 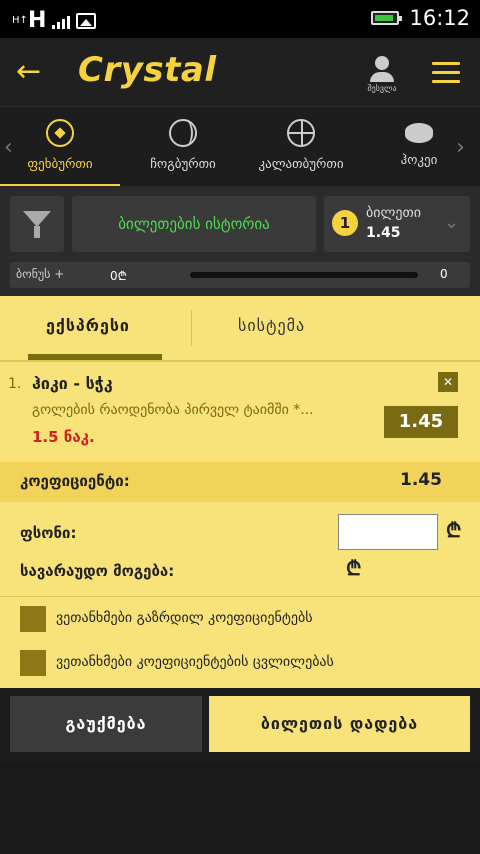 I want to click on coefficient-row: კოეფიციენტი: 1.45, so click(x=240, y=482).